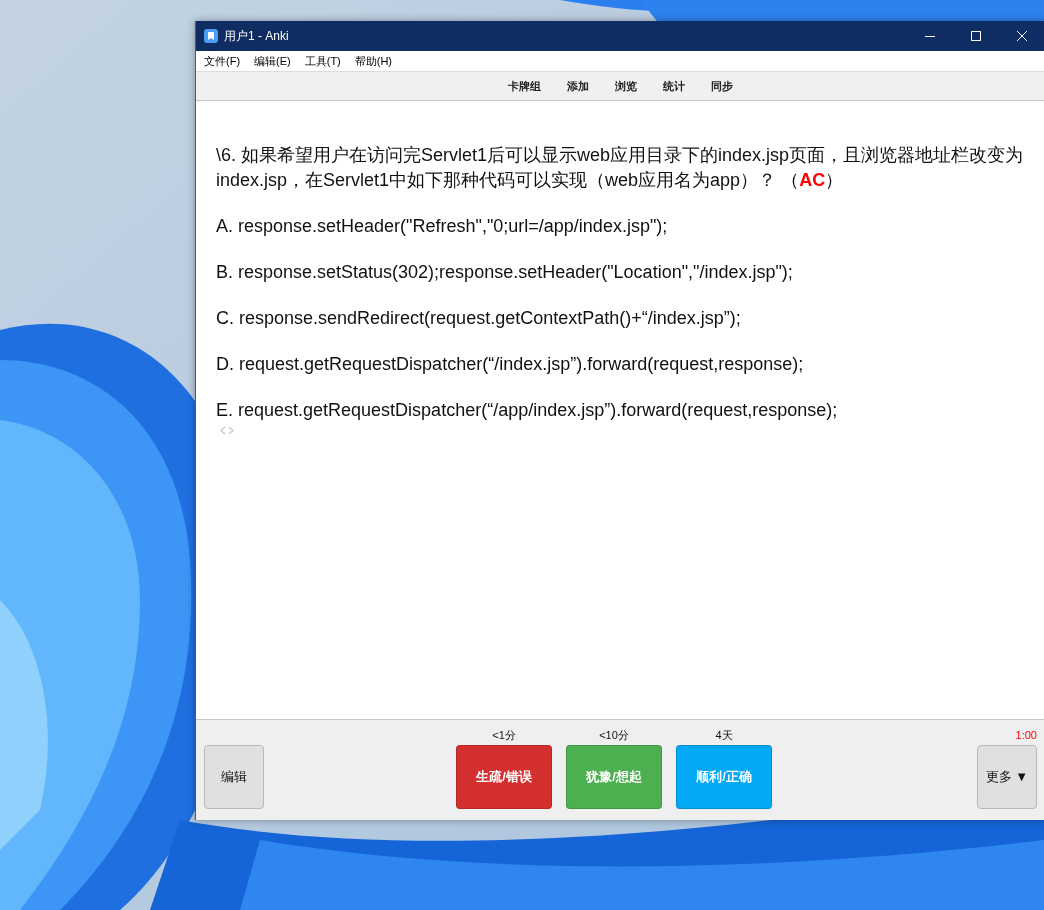 The height and width of the screenshot is (910, 1044). Describe the element at coordinates (722, 86) in the screenshot. I see `toolbar-link: 同步` at that location.